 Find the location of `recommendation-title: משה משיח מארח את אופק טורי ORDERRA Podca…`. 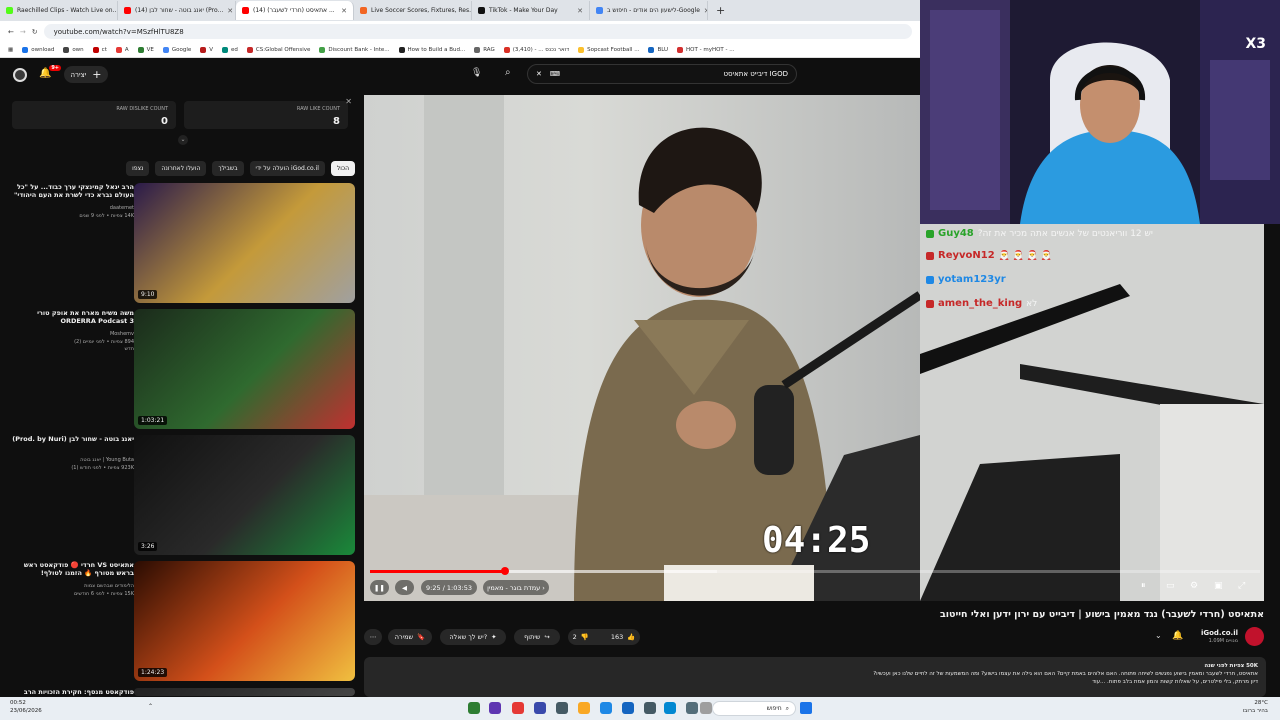

recommendation-title: משה משיח מארח את אופק טורי ORDERRA Podca… is located at coordinates (71, 317).